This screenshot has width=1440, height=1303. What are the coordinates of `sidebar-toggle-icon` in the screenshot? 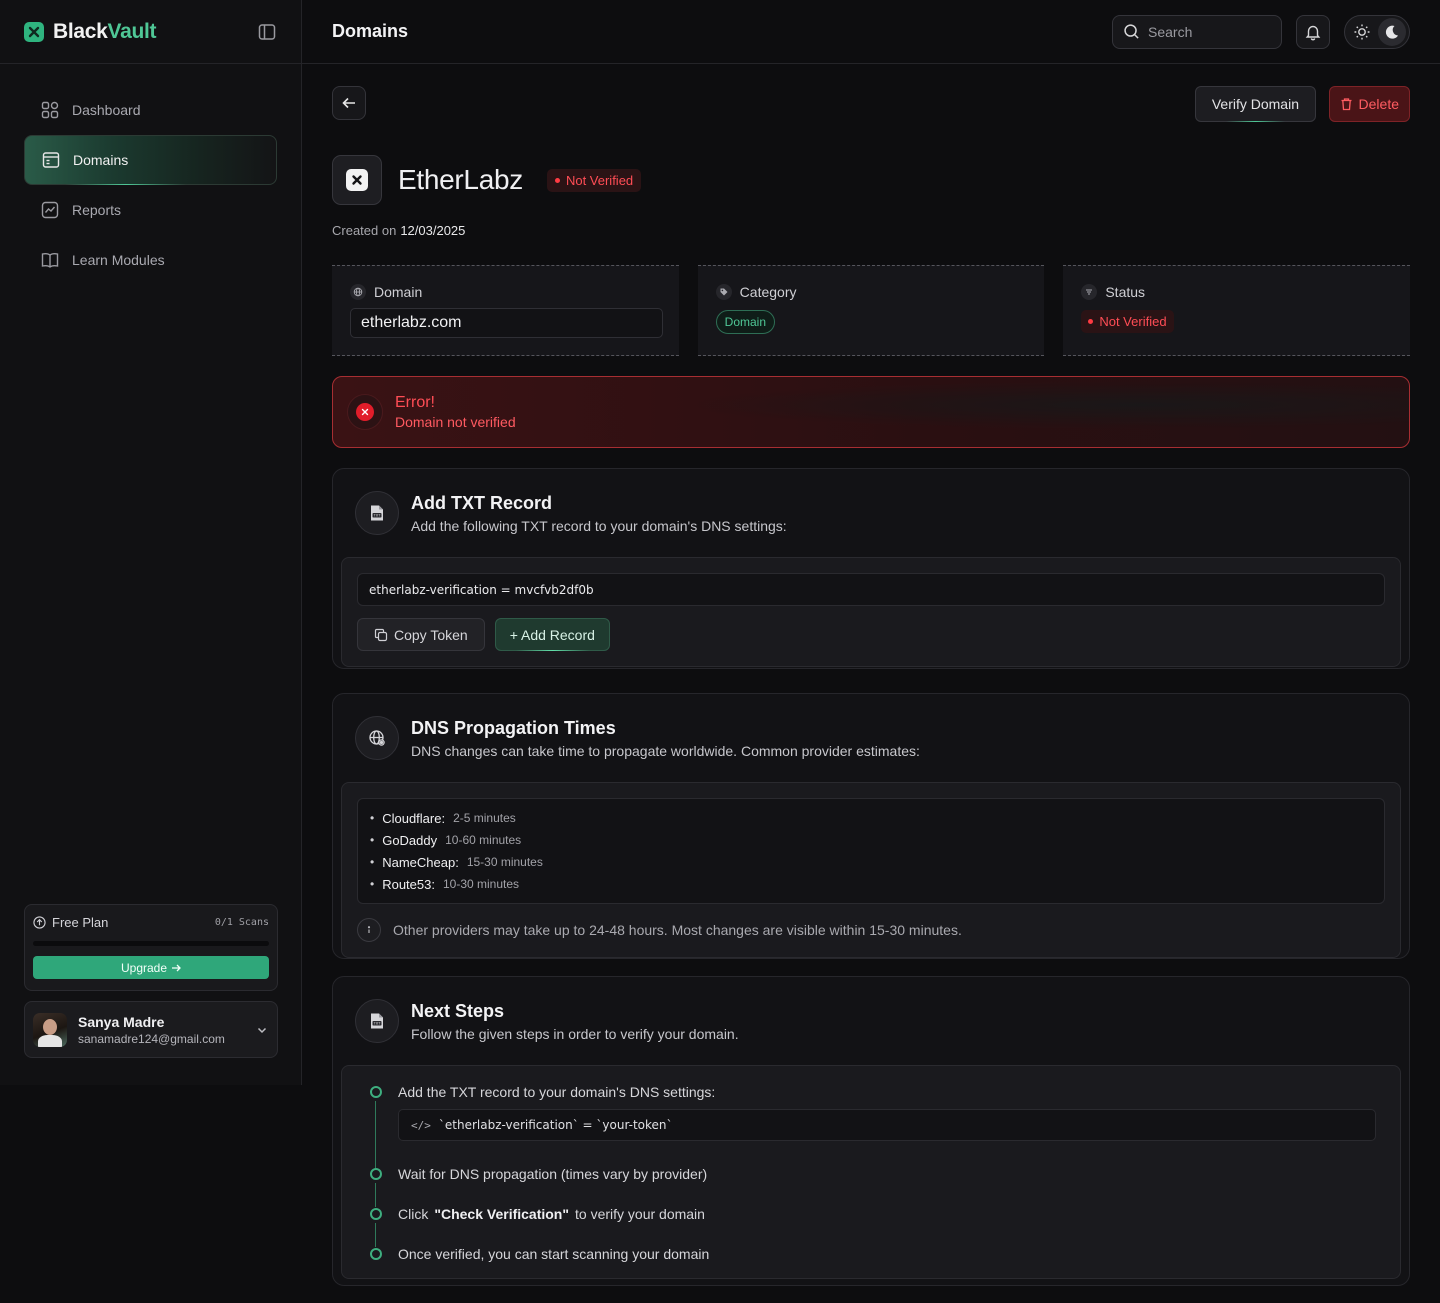 It's located at (267, 32).